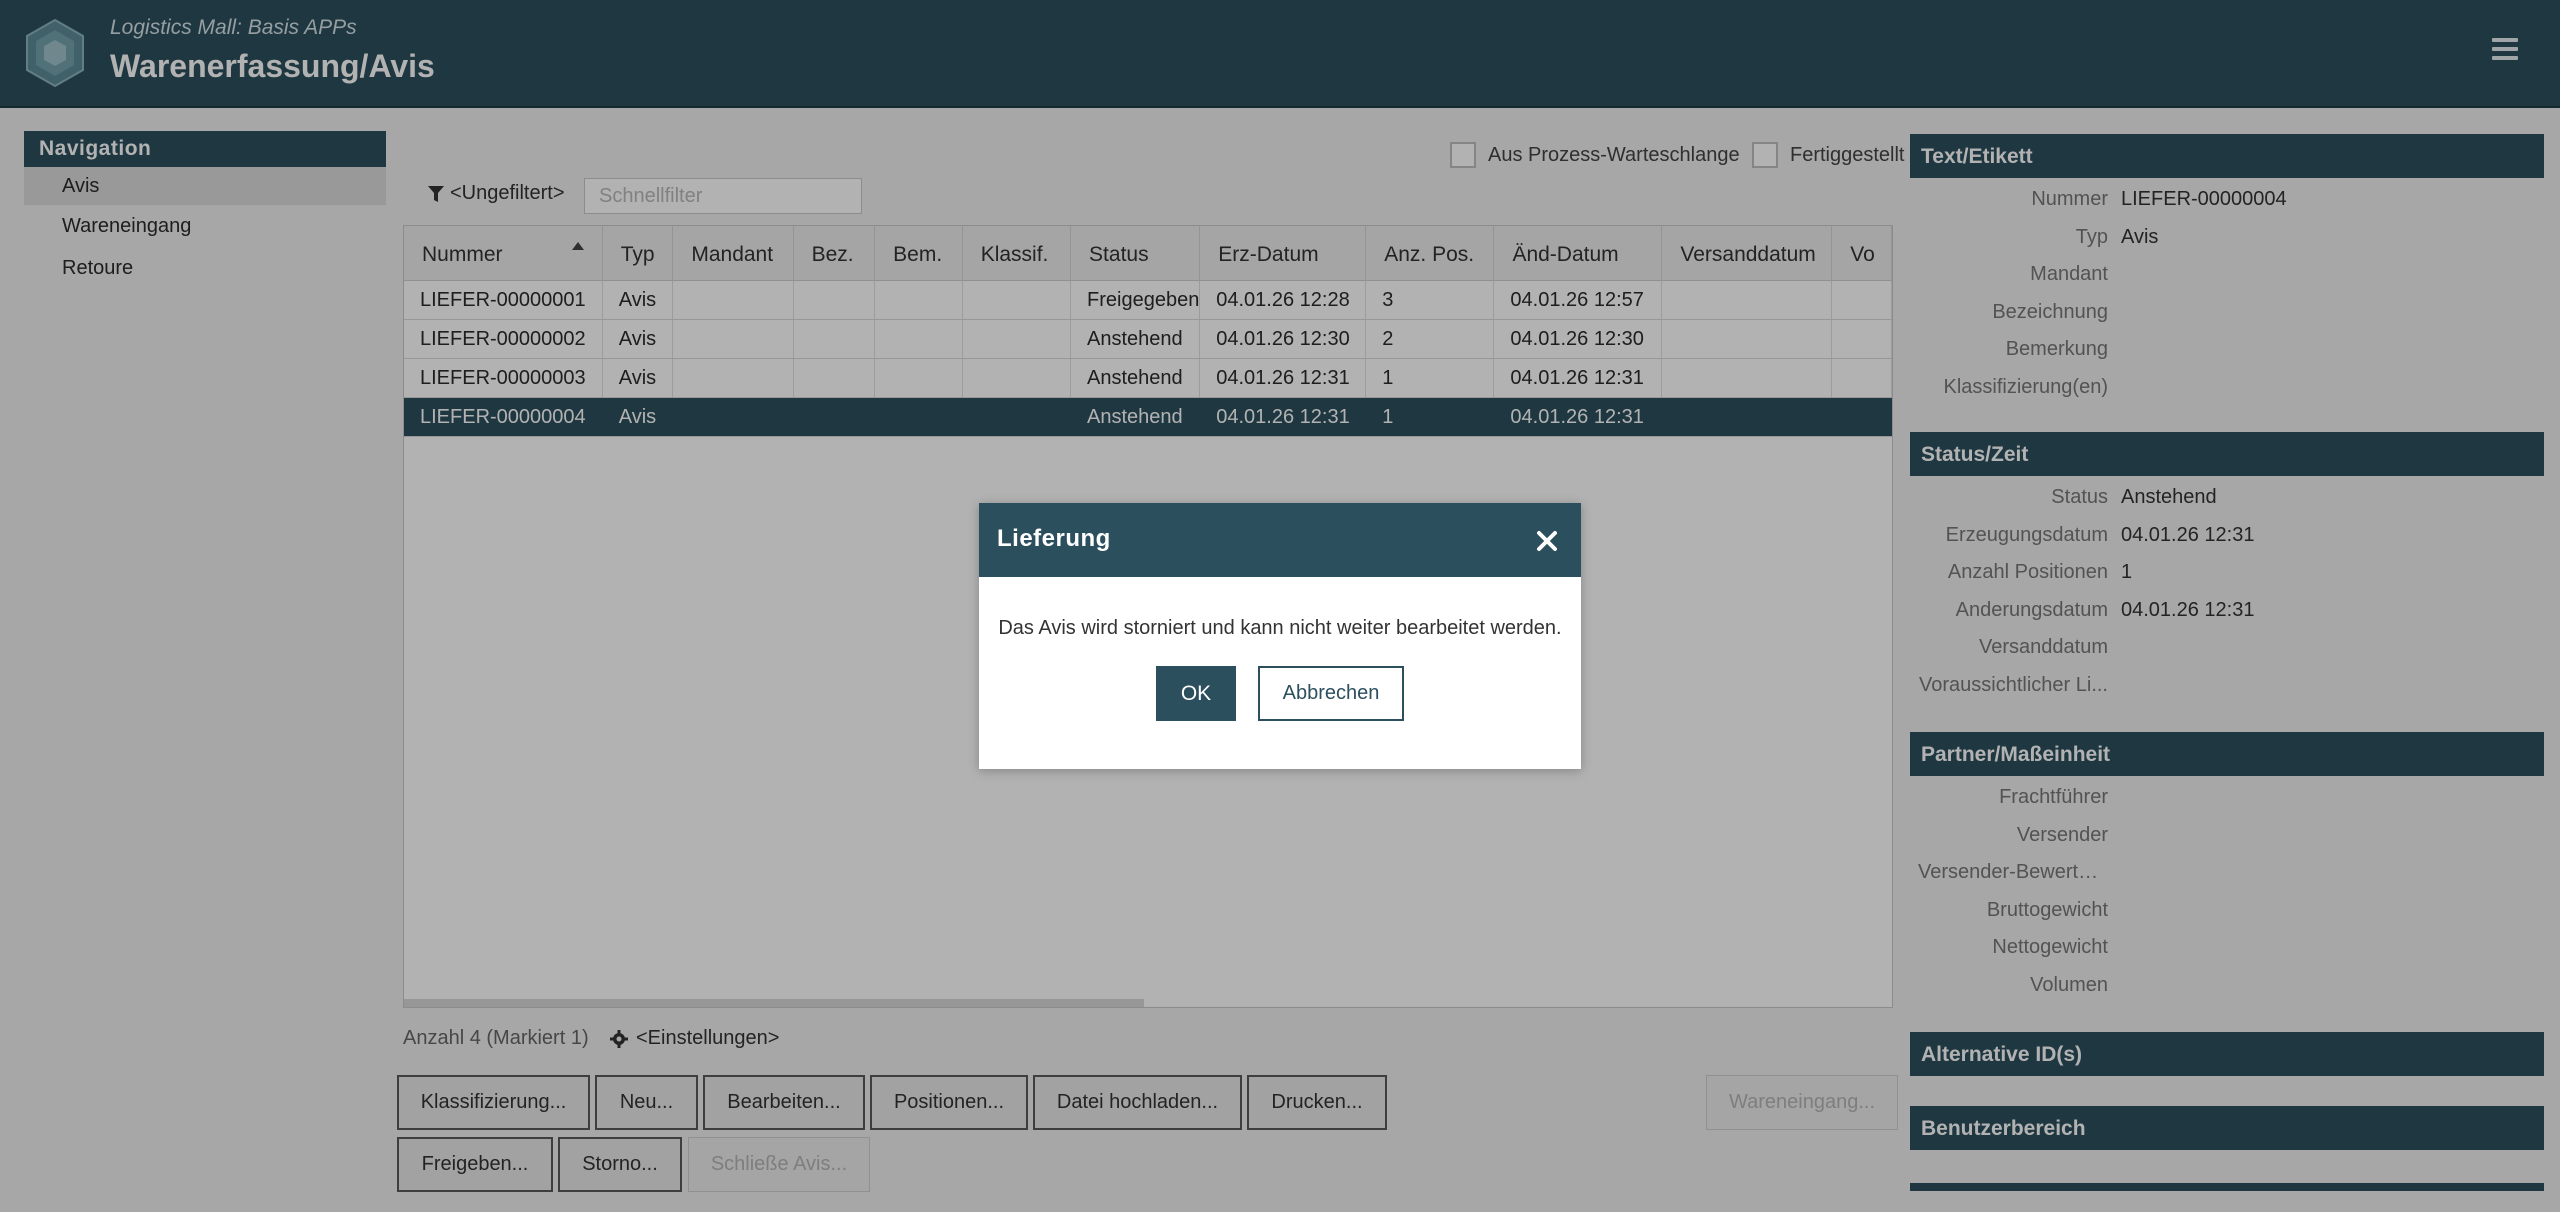  What do you see at coordinates (1331, 693) in the screenshot?
I see `abbrechen-button: Abbrechen` at bounding box center [1331, 693].